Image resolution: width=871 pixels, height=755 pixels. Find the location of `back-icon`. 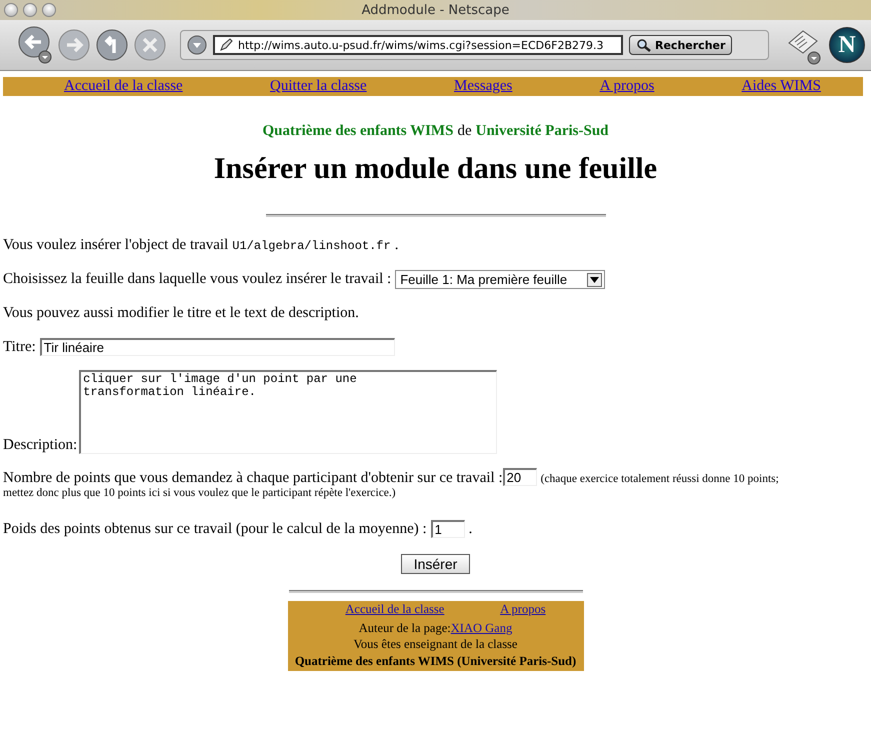

back-icon is located at coordinates (35, 45).